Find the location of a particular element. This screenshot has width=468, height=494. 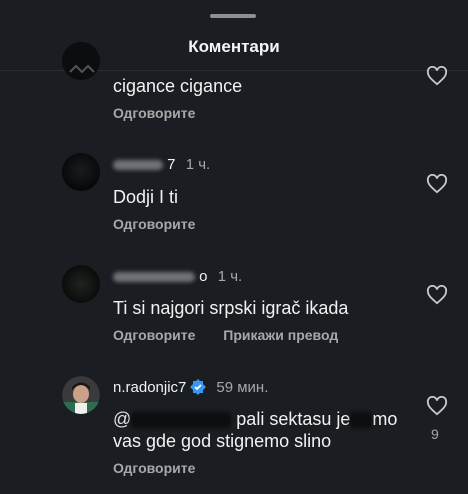

comment-meta: 7 1 ч. is located at coordinates (161, 164).